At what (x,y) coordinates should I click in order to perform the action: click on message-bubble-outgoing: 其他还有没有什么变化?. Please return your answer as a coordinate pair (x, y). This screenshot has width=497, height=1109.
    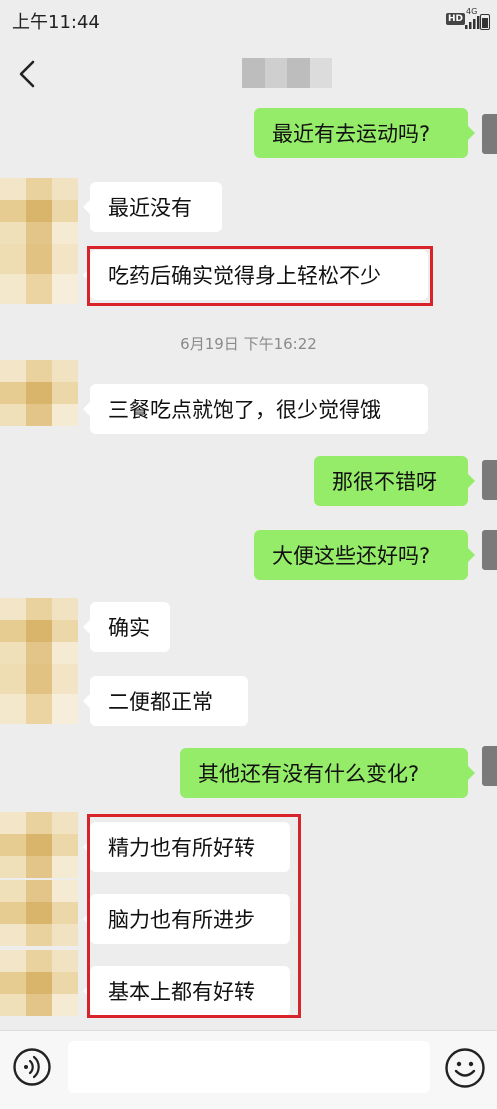
    Looking at the image, I should click on (327, 773).